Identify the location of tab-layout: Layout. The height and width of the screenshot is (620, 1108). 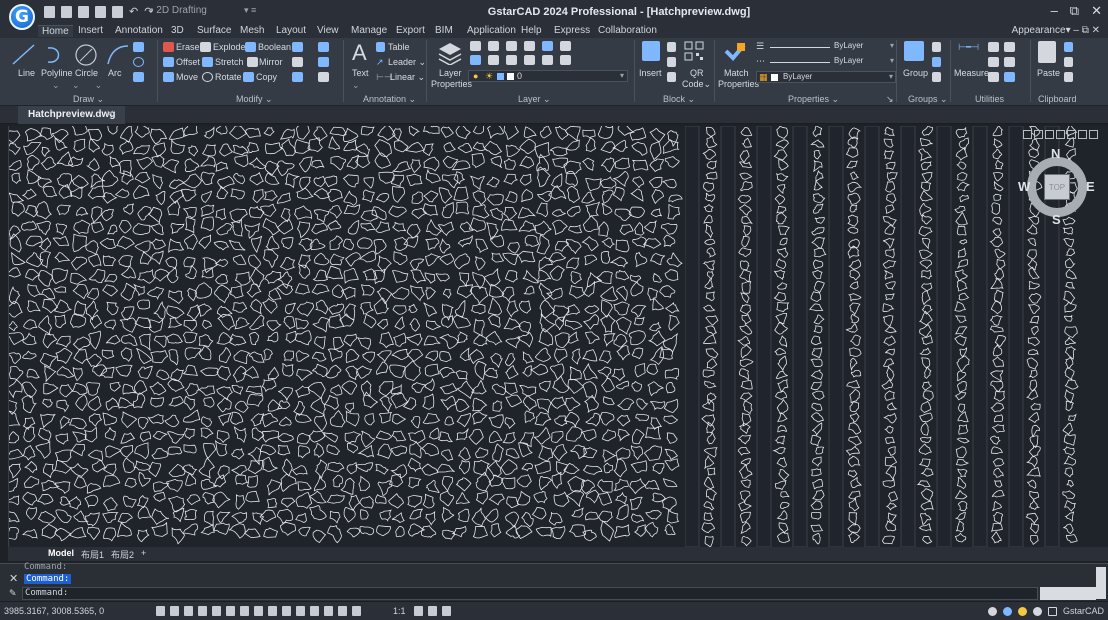
(291, 30).